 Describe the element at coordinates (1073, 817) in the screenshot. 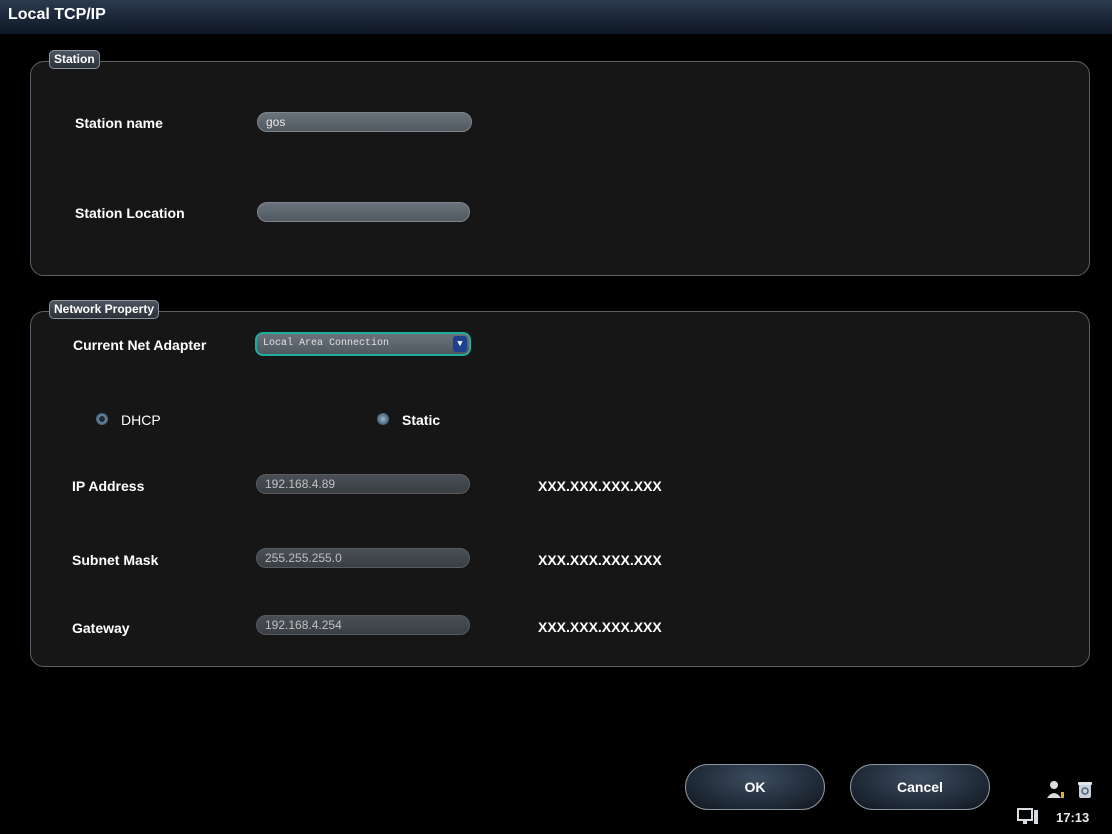

I see `clock: 17:13` at that location.